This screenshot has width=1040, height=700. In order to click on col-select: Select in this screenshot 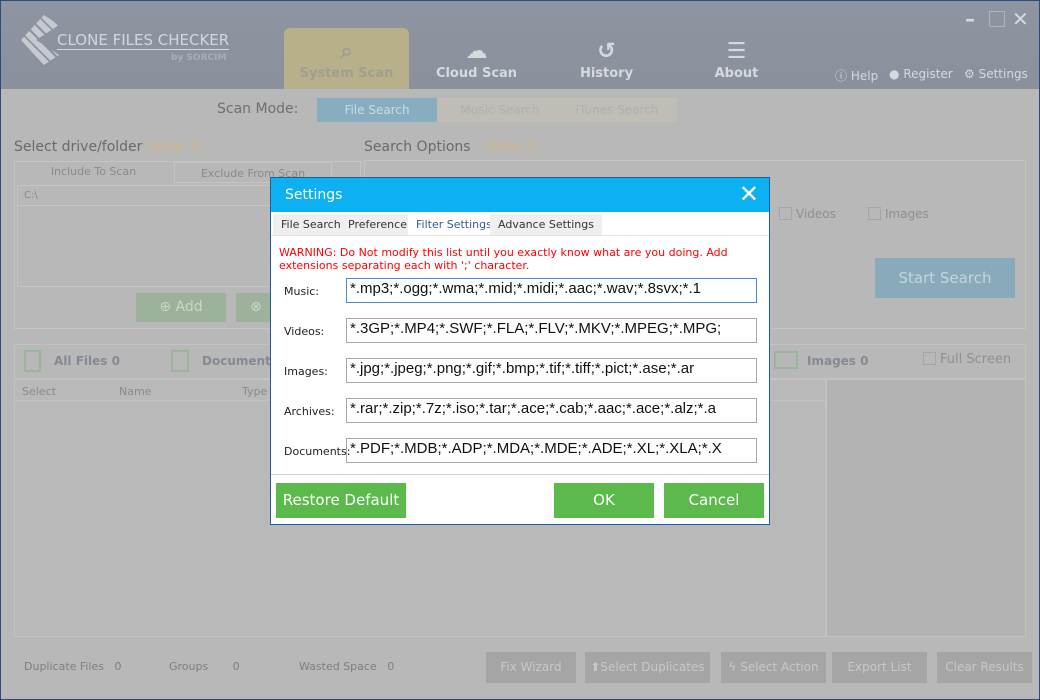, I will do `click(39, 391)`.